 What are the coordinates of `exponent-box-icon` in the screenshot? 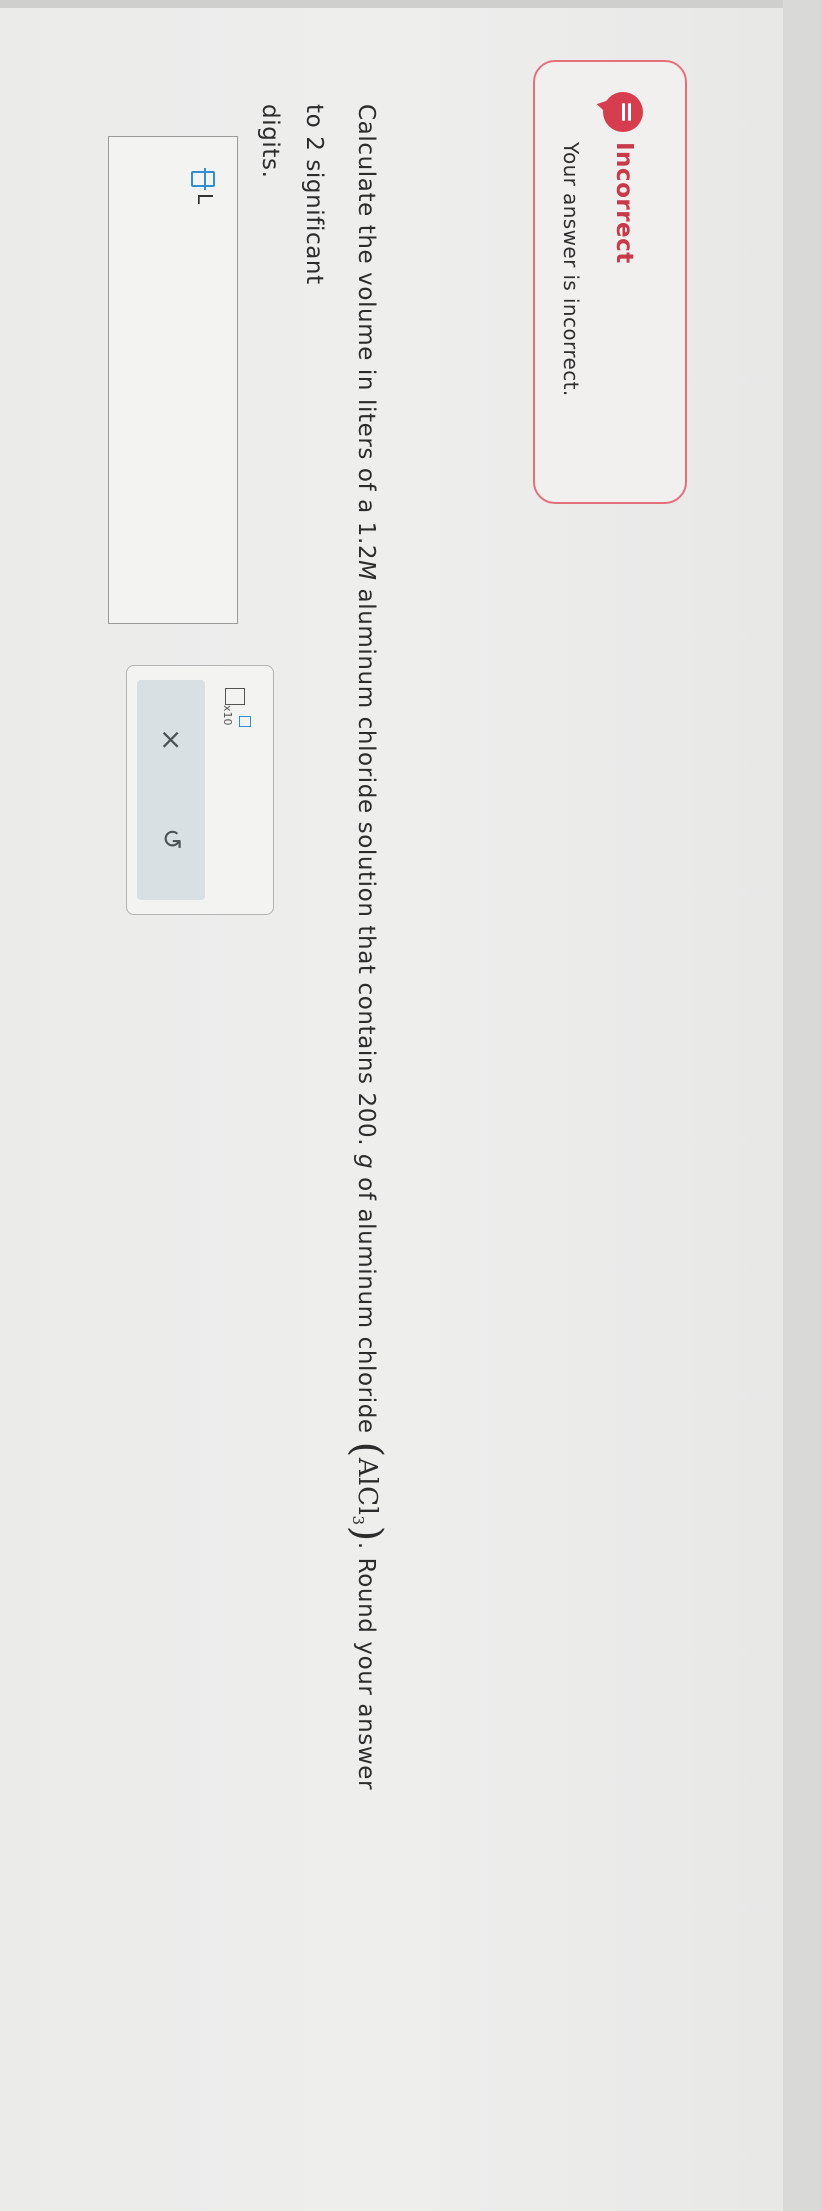 It's located at (245, 721).